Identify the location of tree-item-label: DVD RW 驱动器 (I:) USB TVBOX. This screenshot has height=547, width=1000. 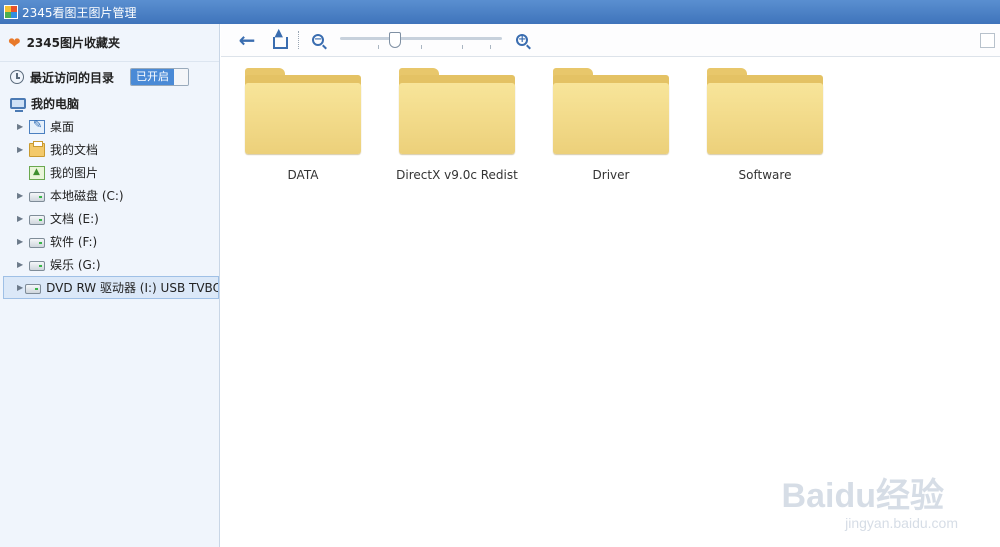
(132, 288).